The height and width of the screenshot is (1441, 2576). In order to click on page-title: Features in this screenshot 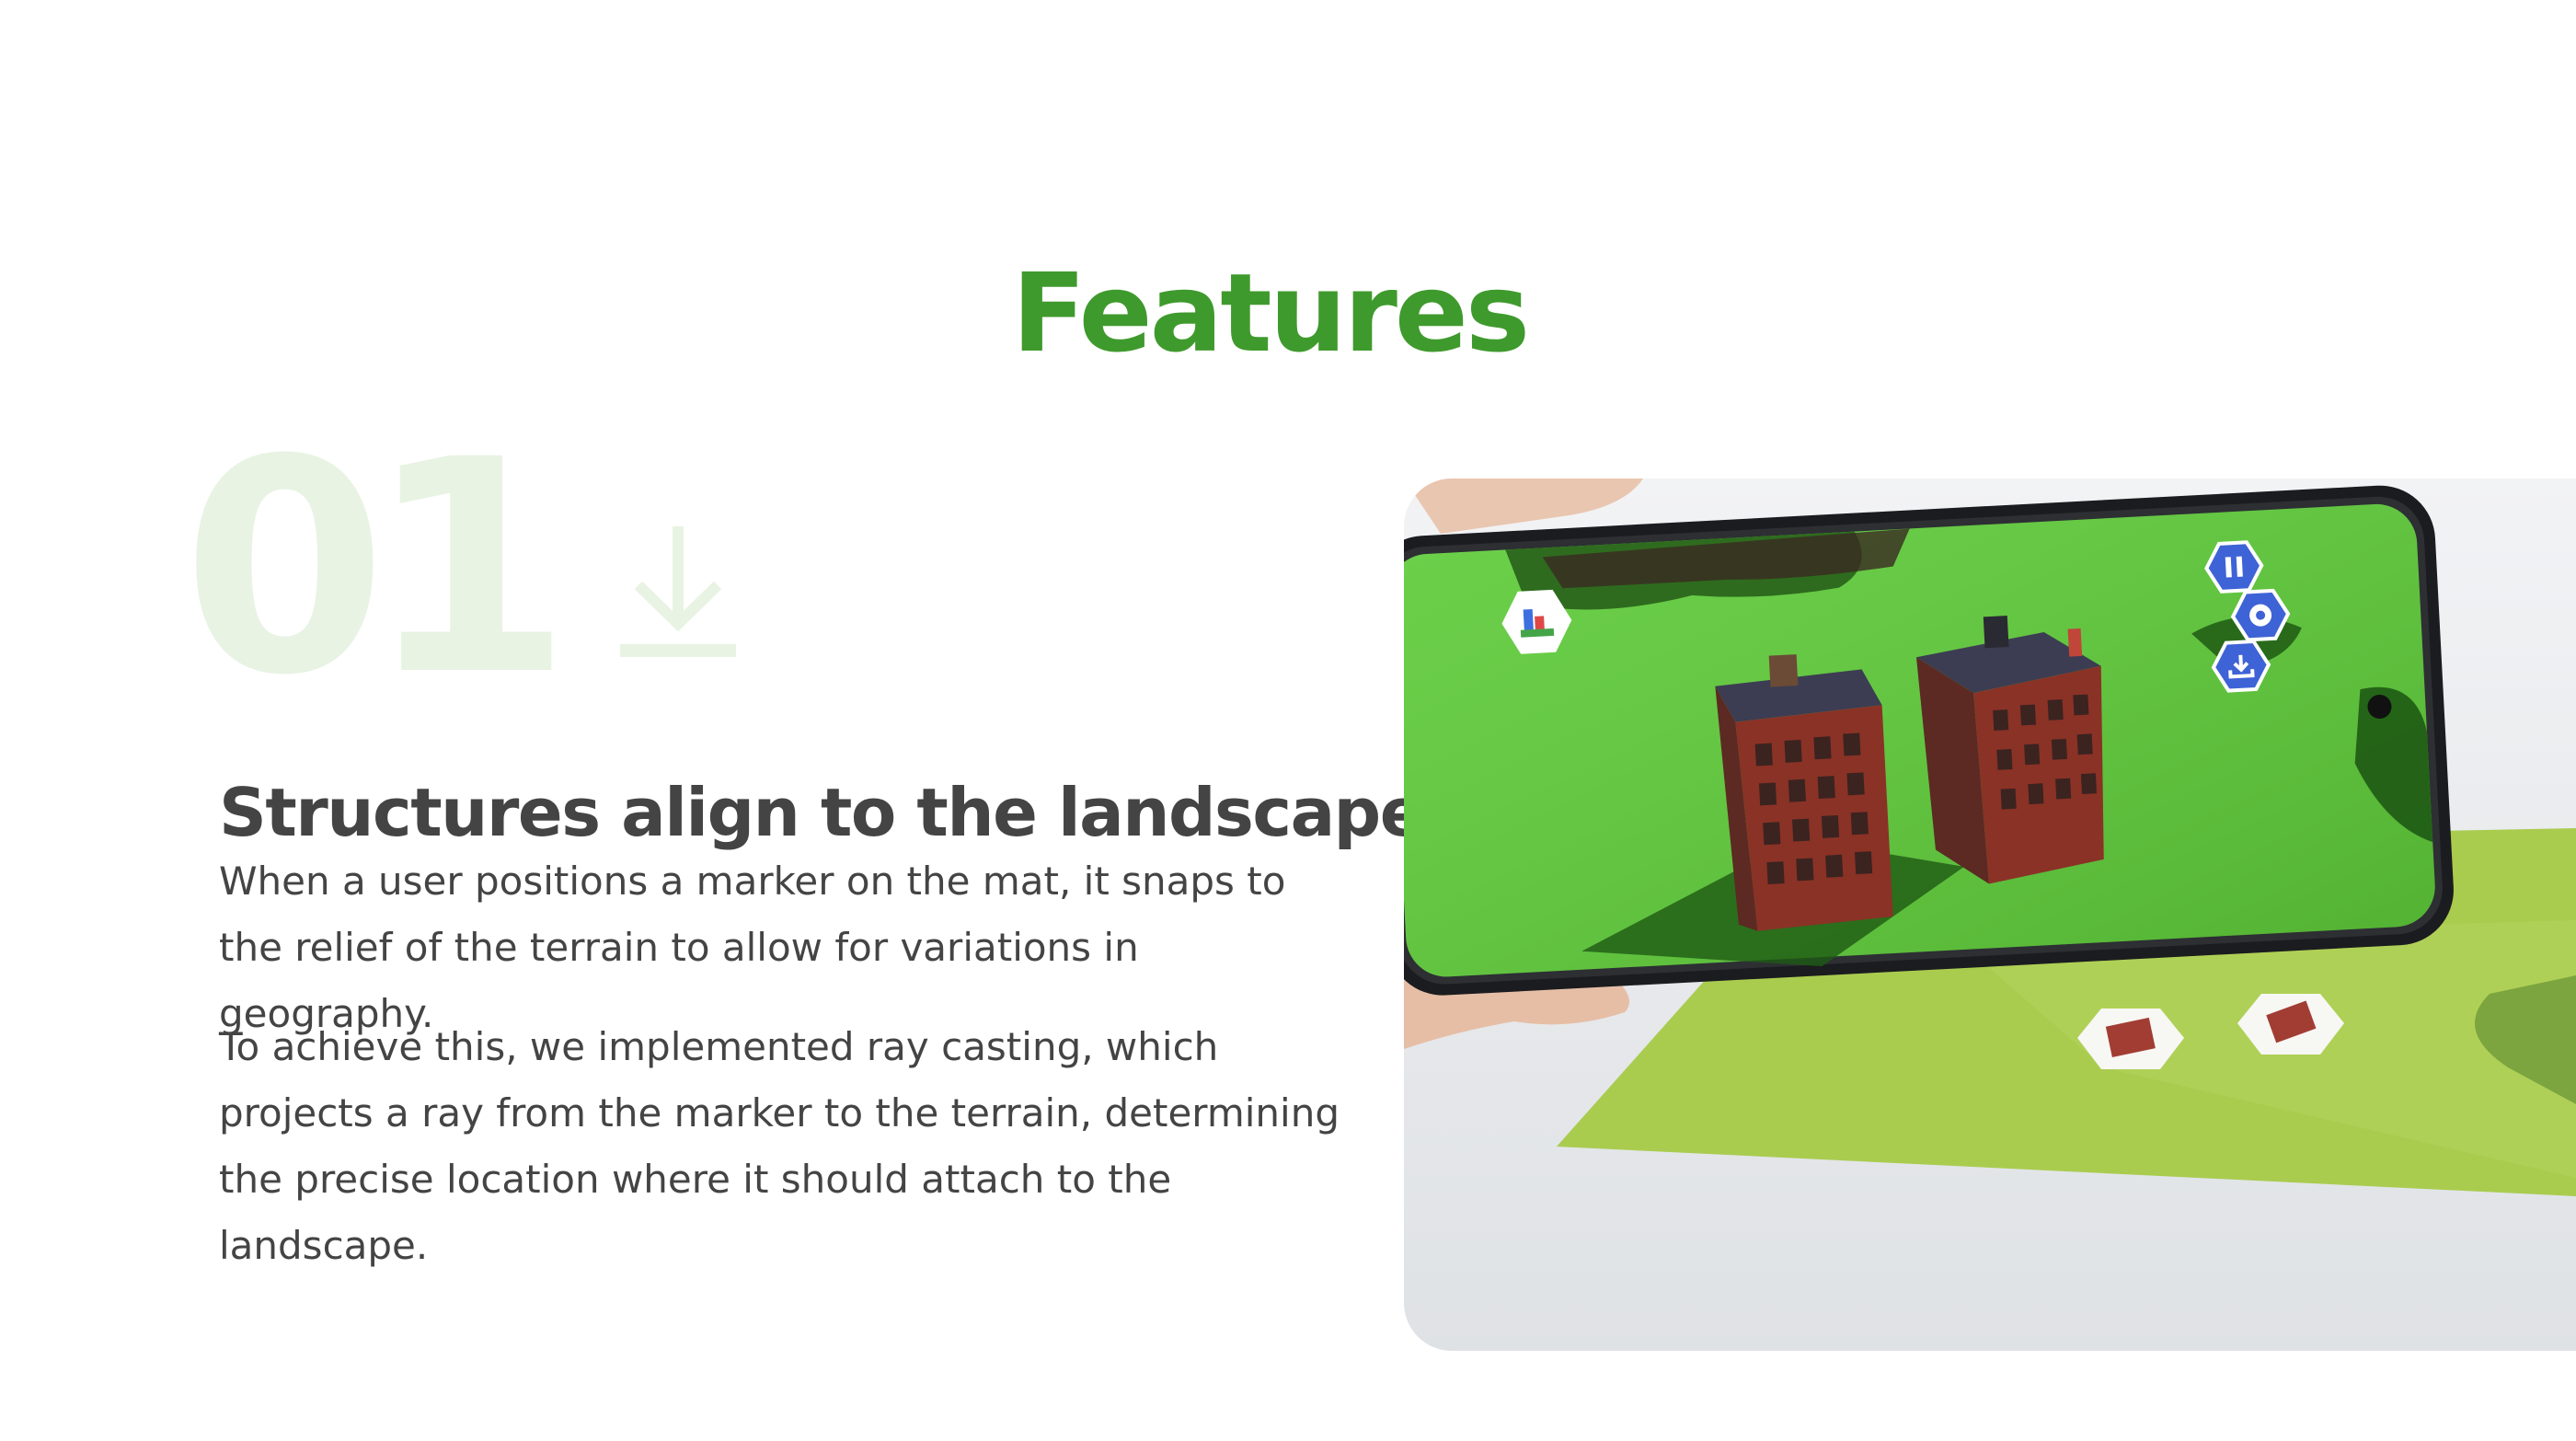, I will do `click(1270, 313)`.